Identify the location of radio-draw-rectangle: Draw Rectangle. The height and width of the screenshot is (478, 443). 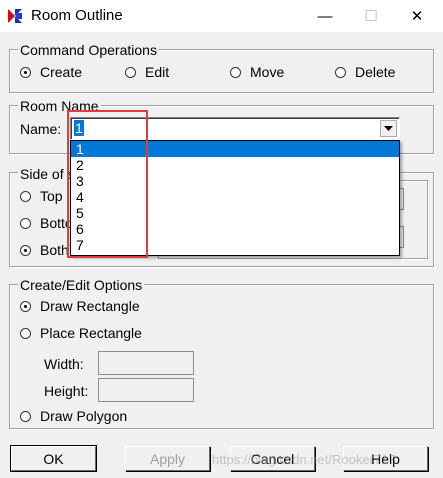
(80, 306).